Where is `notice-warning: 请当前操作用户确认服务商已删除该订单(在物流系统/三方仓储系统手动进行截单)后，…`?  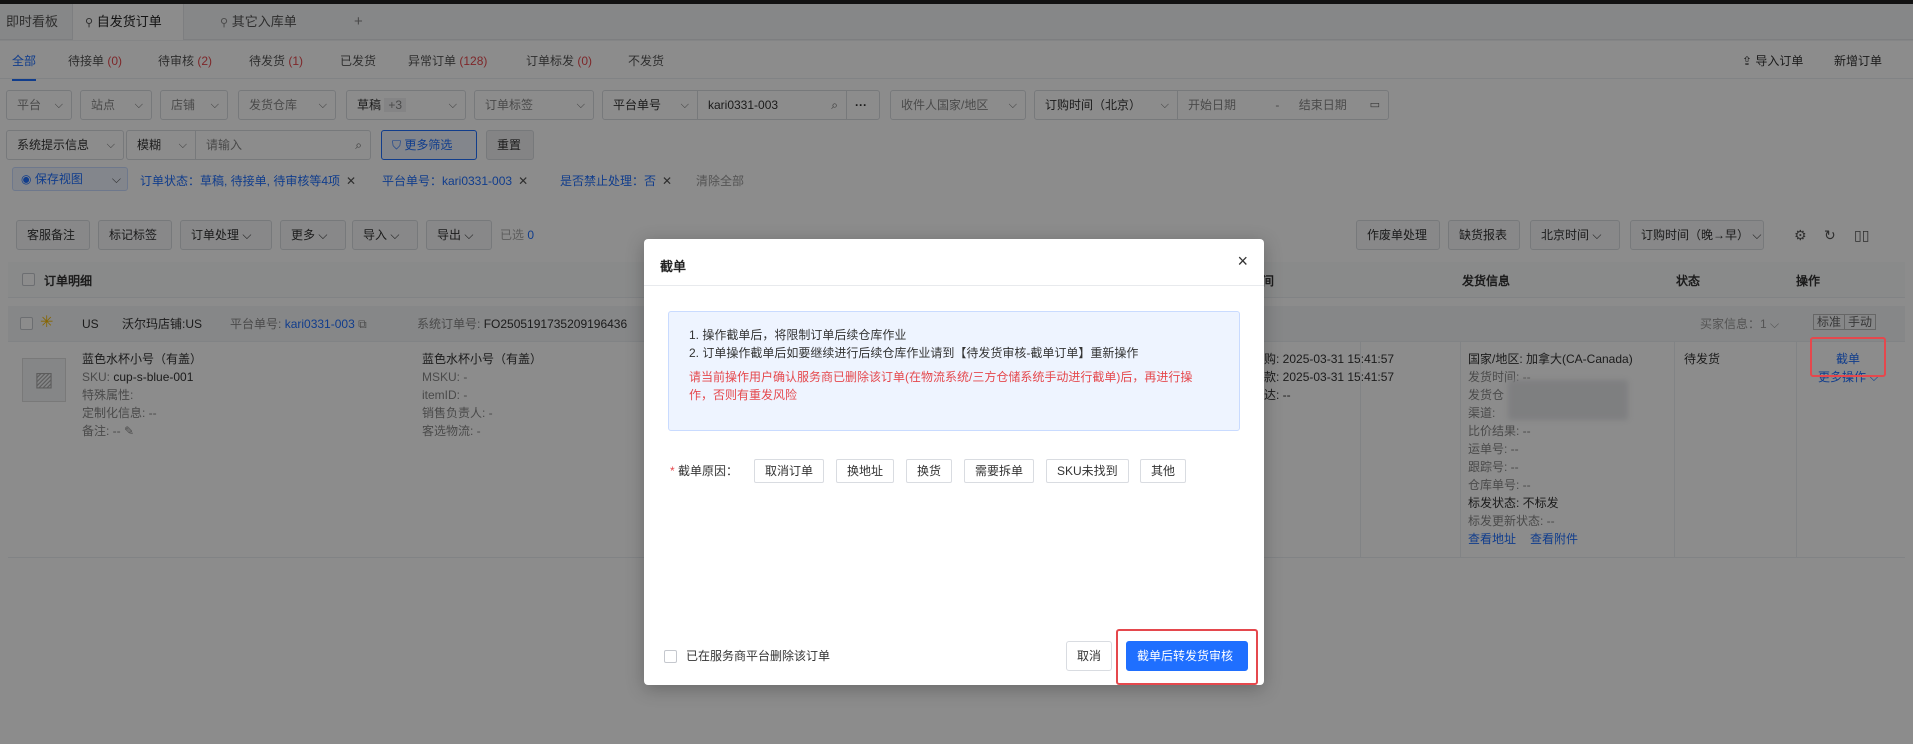
notice-warning: 请当前操作用户确认服务商已删除该订单(在物流系统/三方仓储系统手动进行截单)后，… is located at coordinates (941, 386).